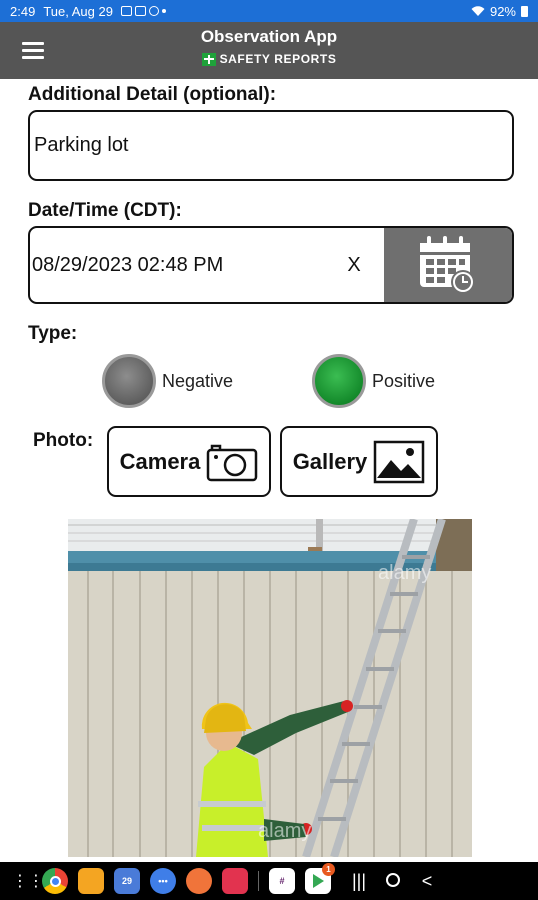 The image size is (538, 900). Describe the element at coordinates (53, 333) in the screenshot. I see `type-label: Type:` at that location.